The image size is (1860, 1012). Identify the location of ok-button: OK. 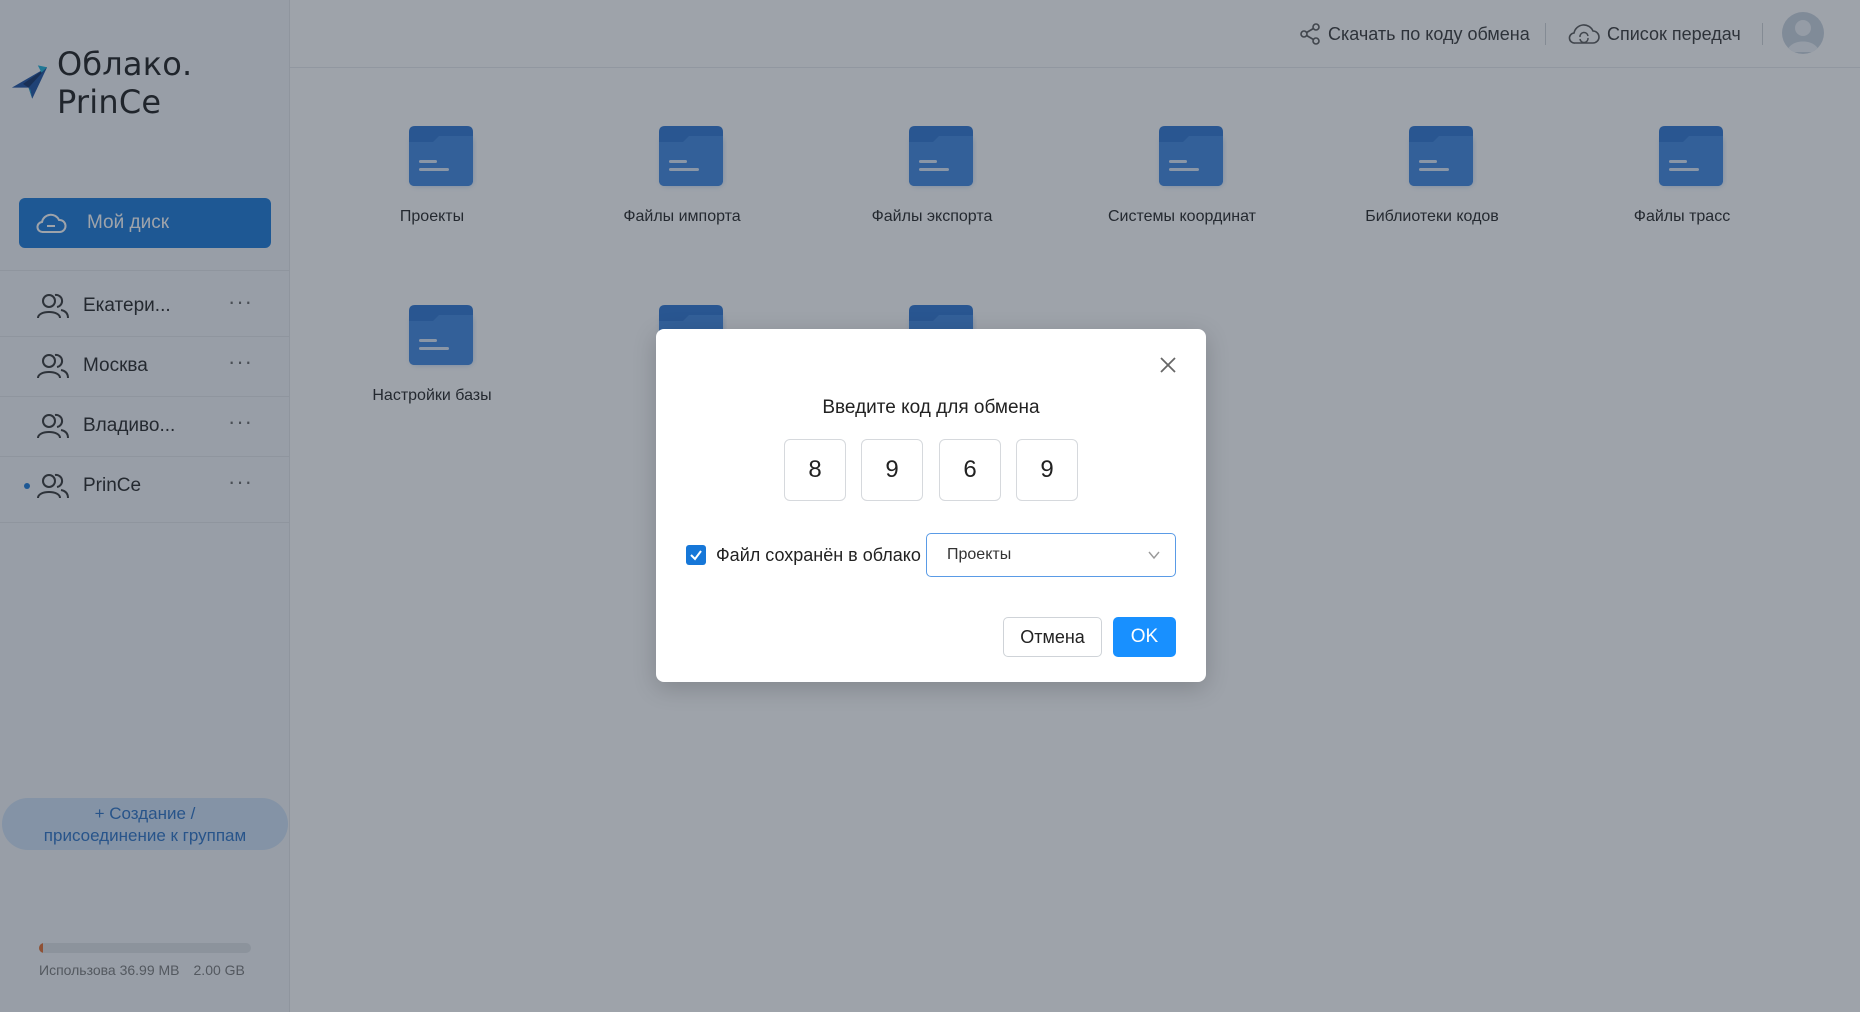
(1144, 637).